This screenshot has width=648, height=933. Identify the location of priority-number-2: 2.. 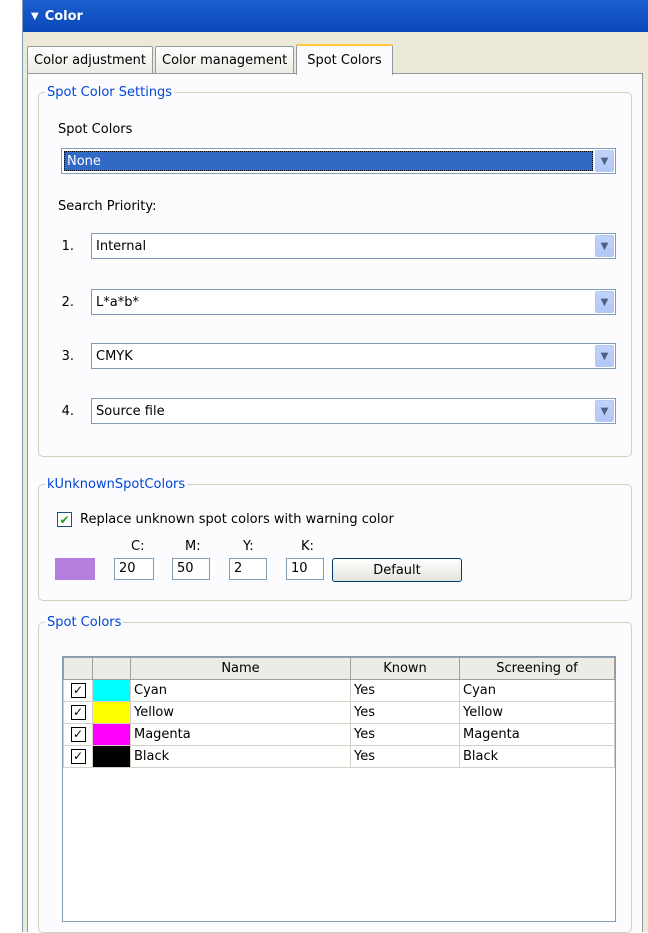
(67, 302).